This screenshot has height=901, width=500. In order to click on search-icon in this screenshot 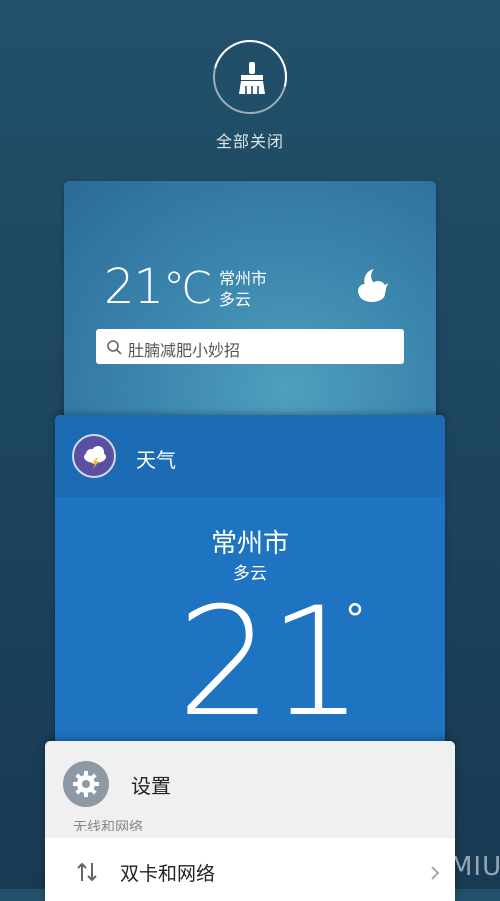, I will do `click(114, 347)`.